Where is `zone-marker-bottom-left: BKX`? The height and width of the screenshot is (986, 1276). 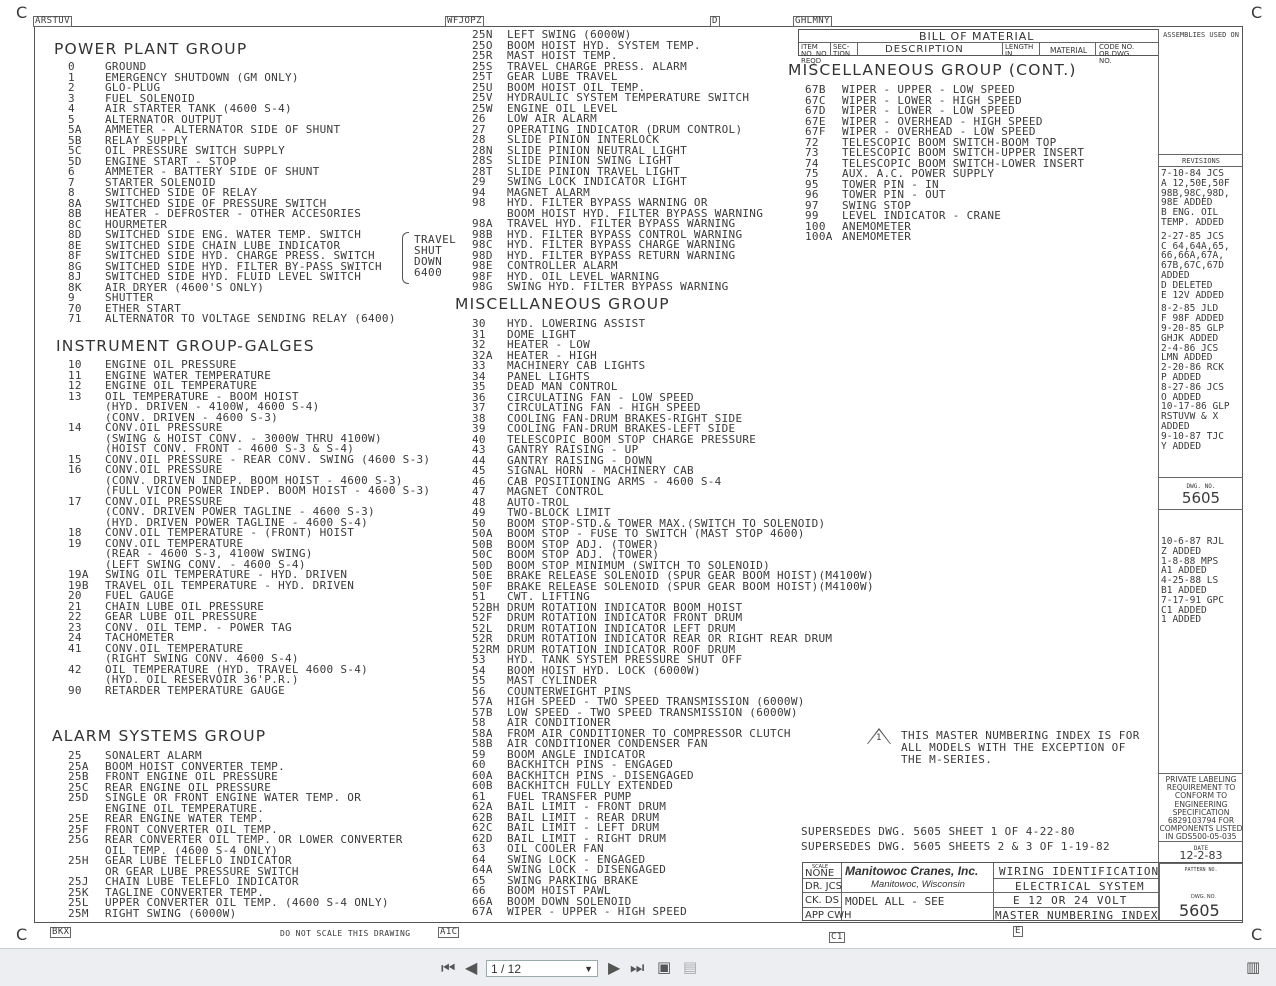
zone-marker-bottom-left: BKX is located at coordinates (61, 932).